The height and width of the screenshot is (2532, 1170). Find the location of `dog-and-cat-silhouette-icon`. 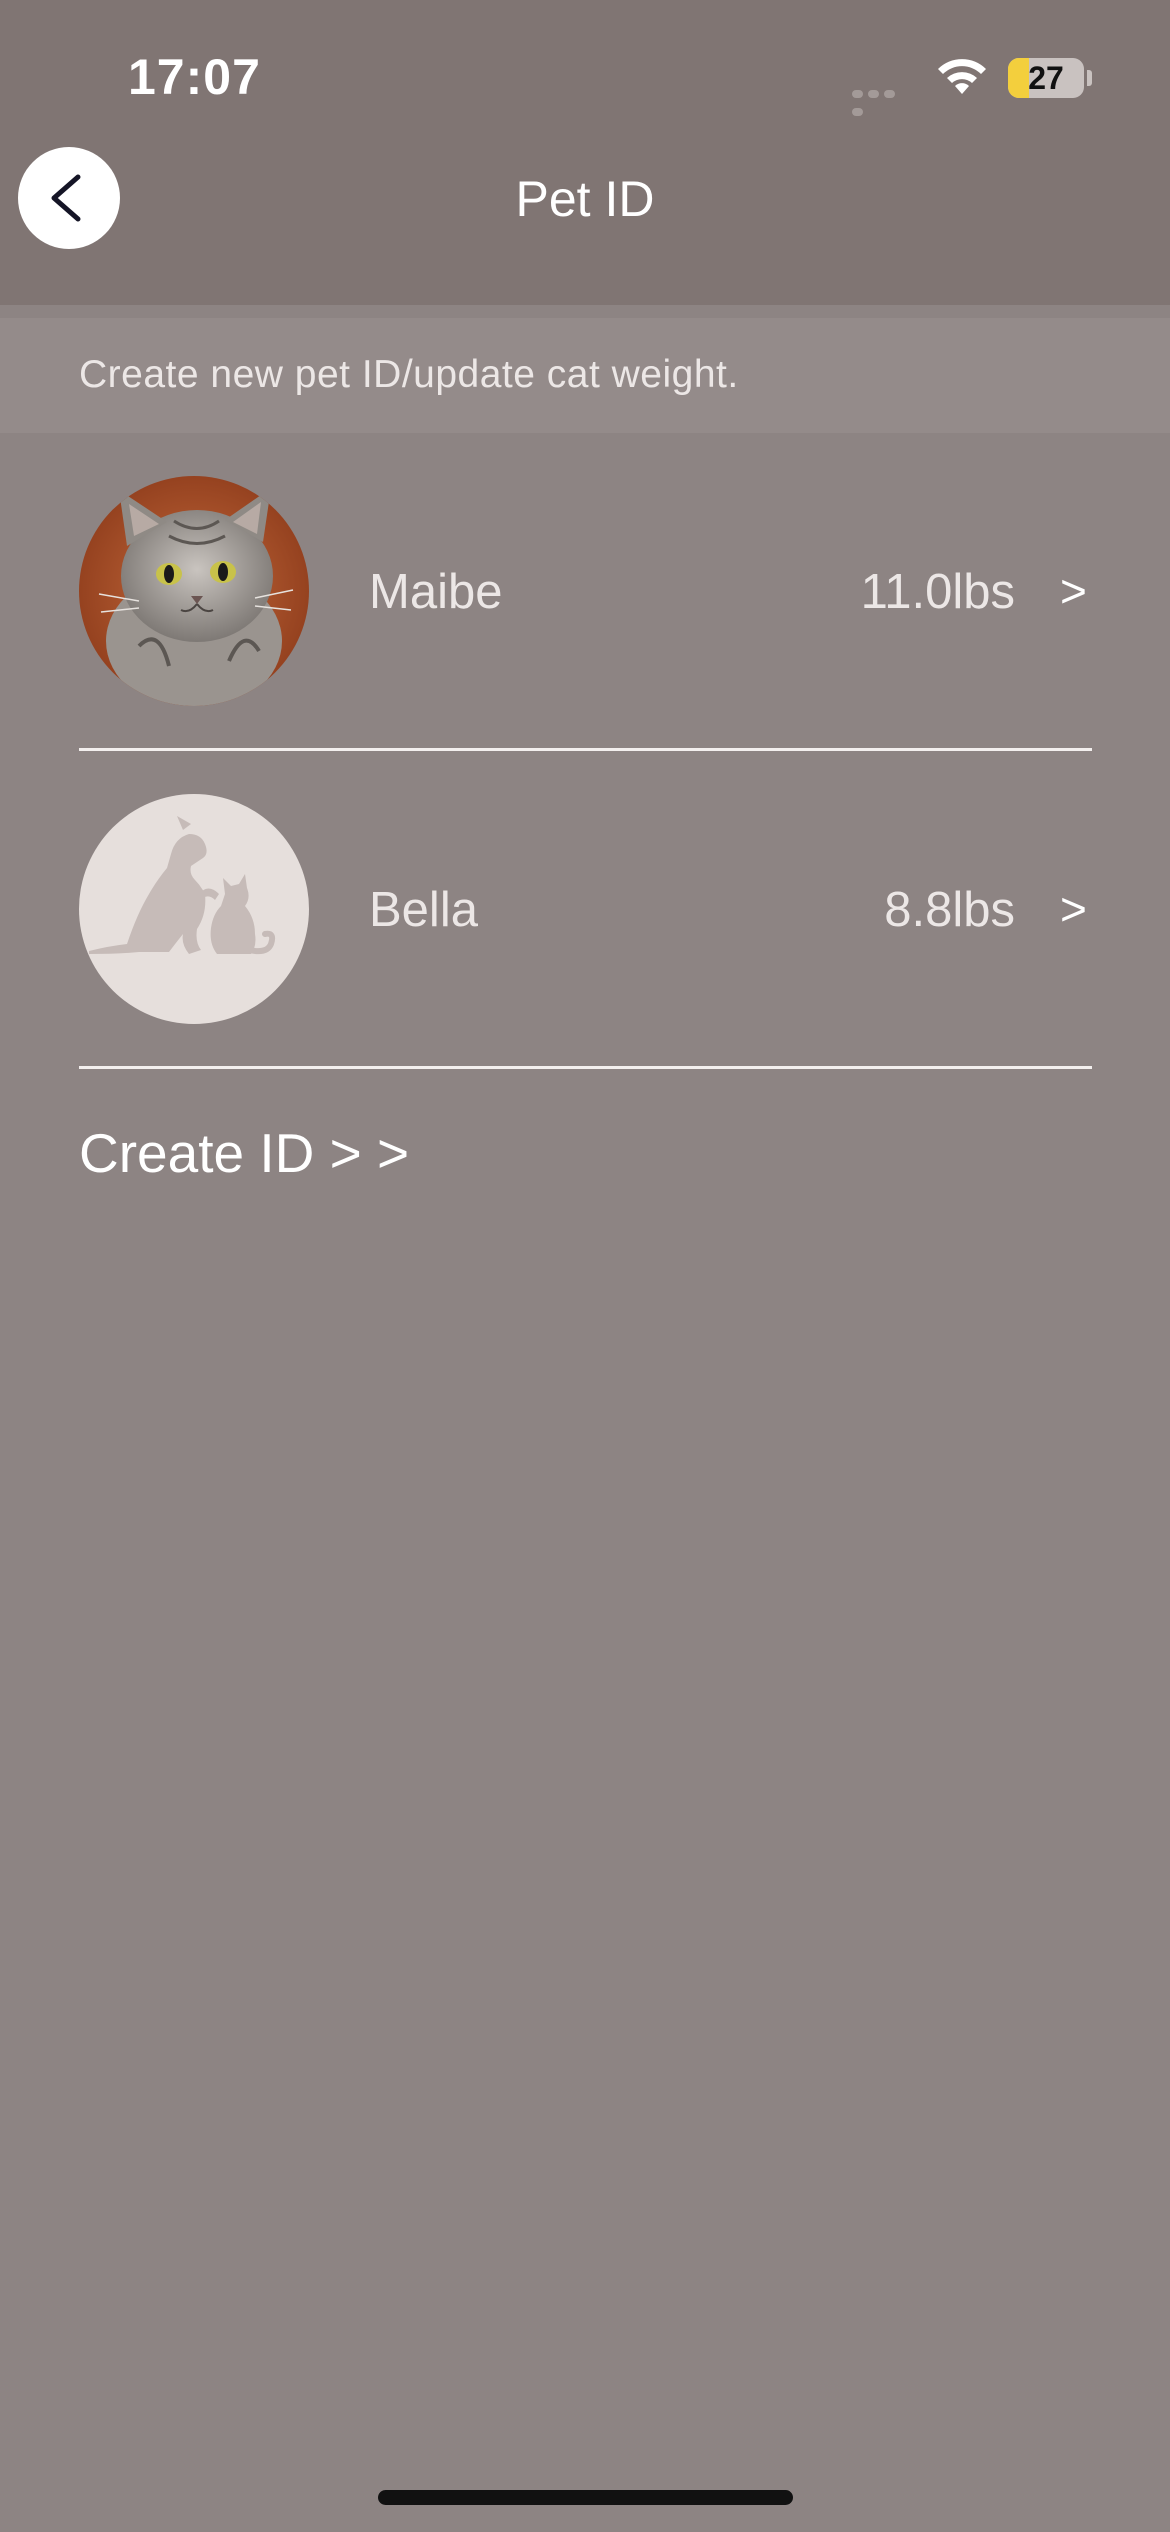

dog-and-cat-silhouette-icon is located at coordinates (182, 885).